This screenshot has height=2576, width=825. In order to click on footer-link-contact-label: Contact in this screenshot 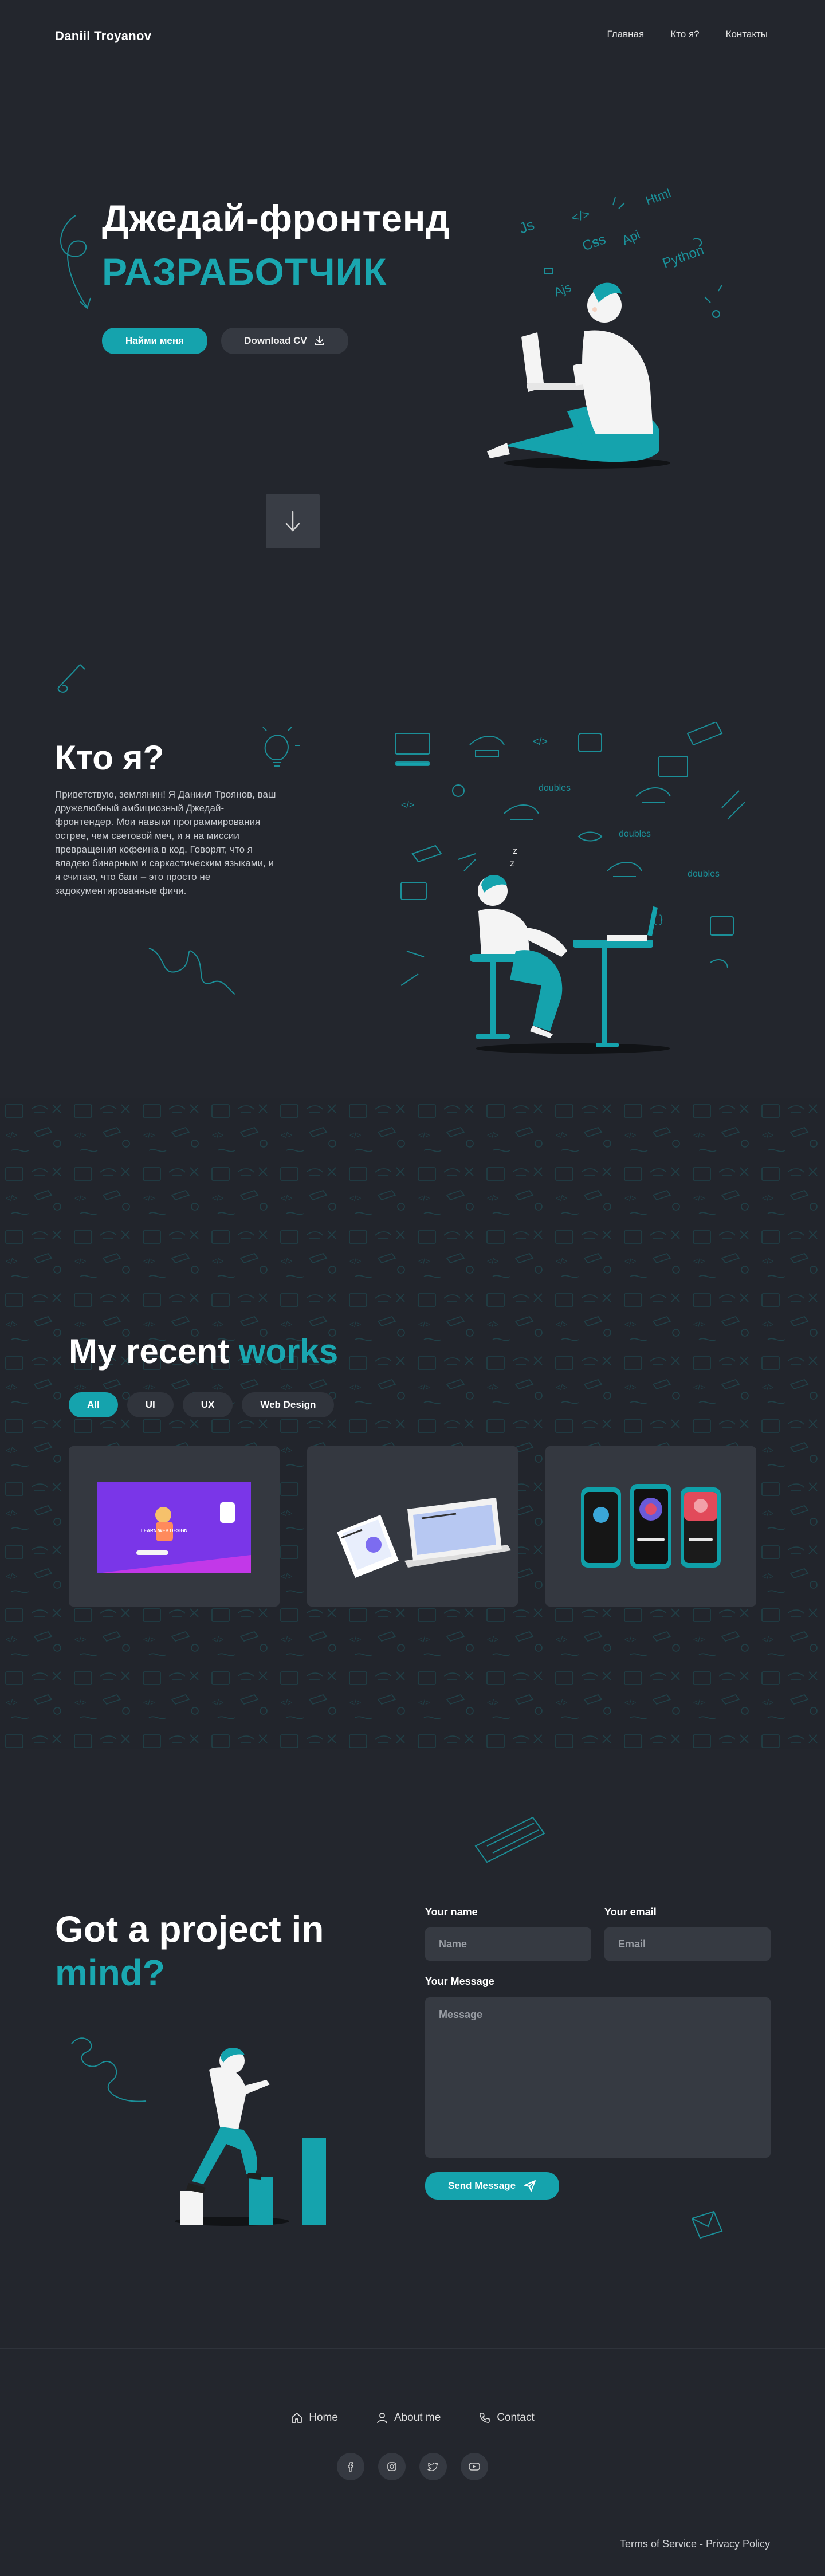, I will do `click(516, 2418)`.